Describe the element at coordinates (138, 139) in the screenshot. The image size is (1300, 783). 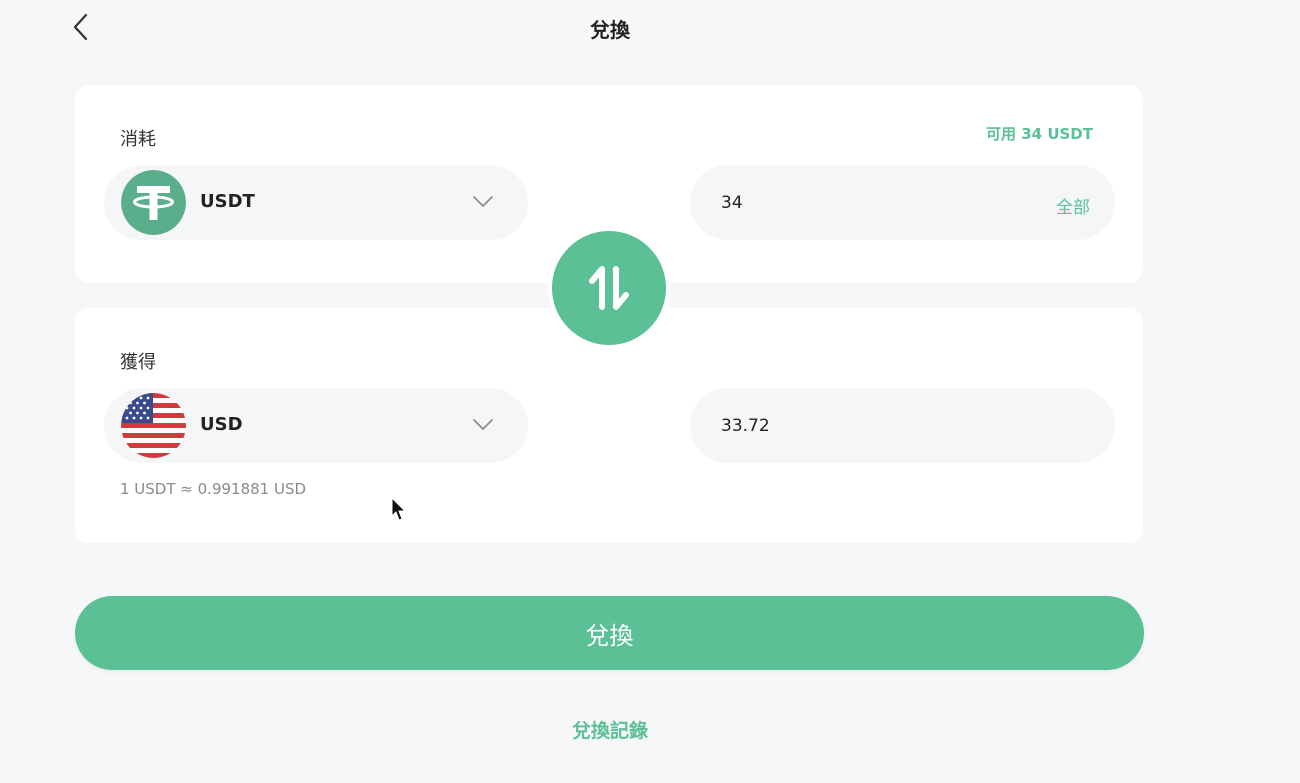
I see `spend-label: 消耗` at that location.